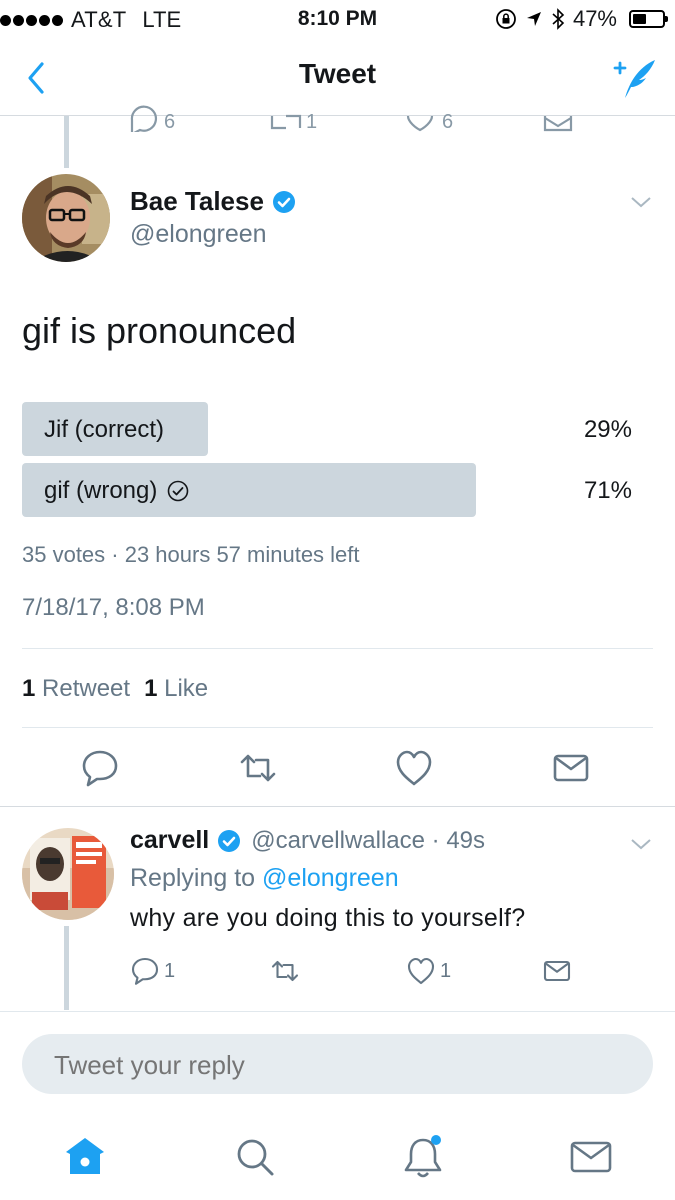  I want to click on tweet-timestamp: 7/18/17, 8:08 PM, so click(113, 607).